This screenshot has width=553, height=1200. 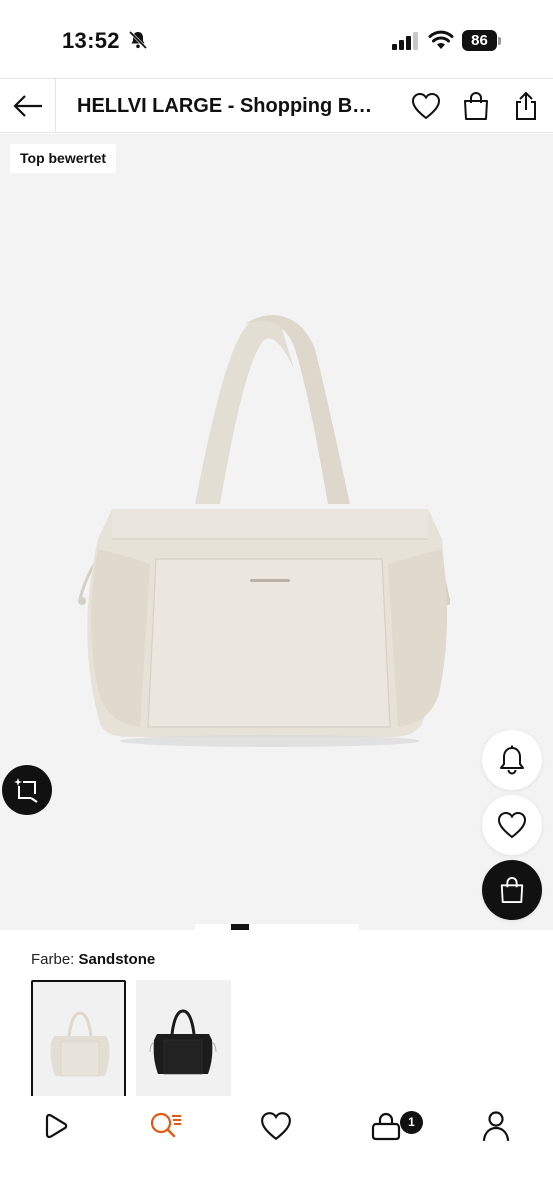 I want to click on battery-level: 86, so click(x=479, y=40).